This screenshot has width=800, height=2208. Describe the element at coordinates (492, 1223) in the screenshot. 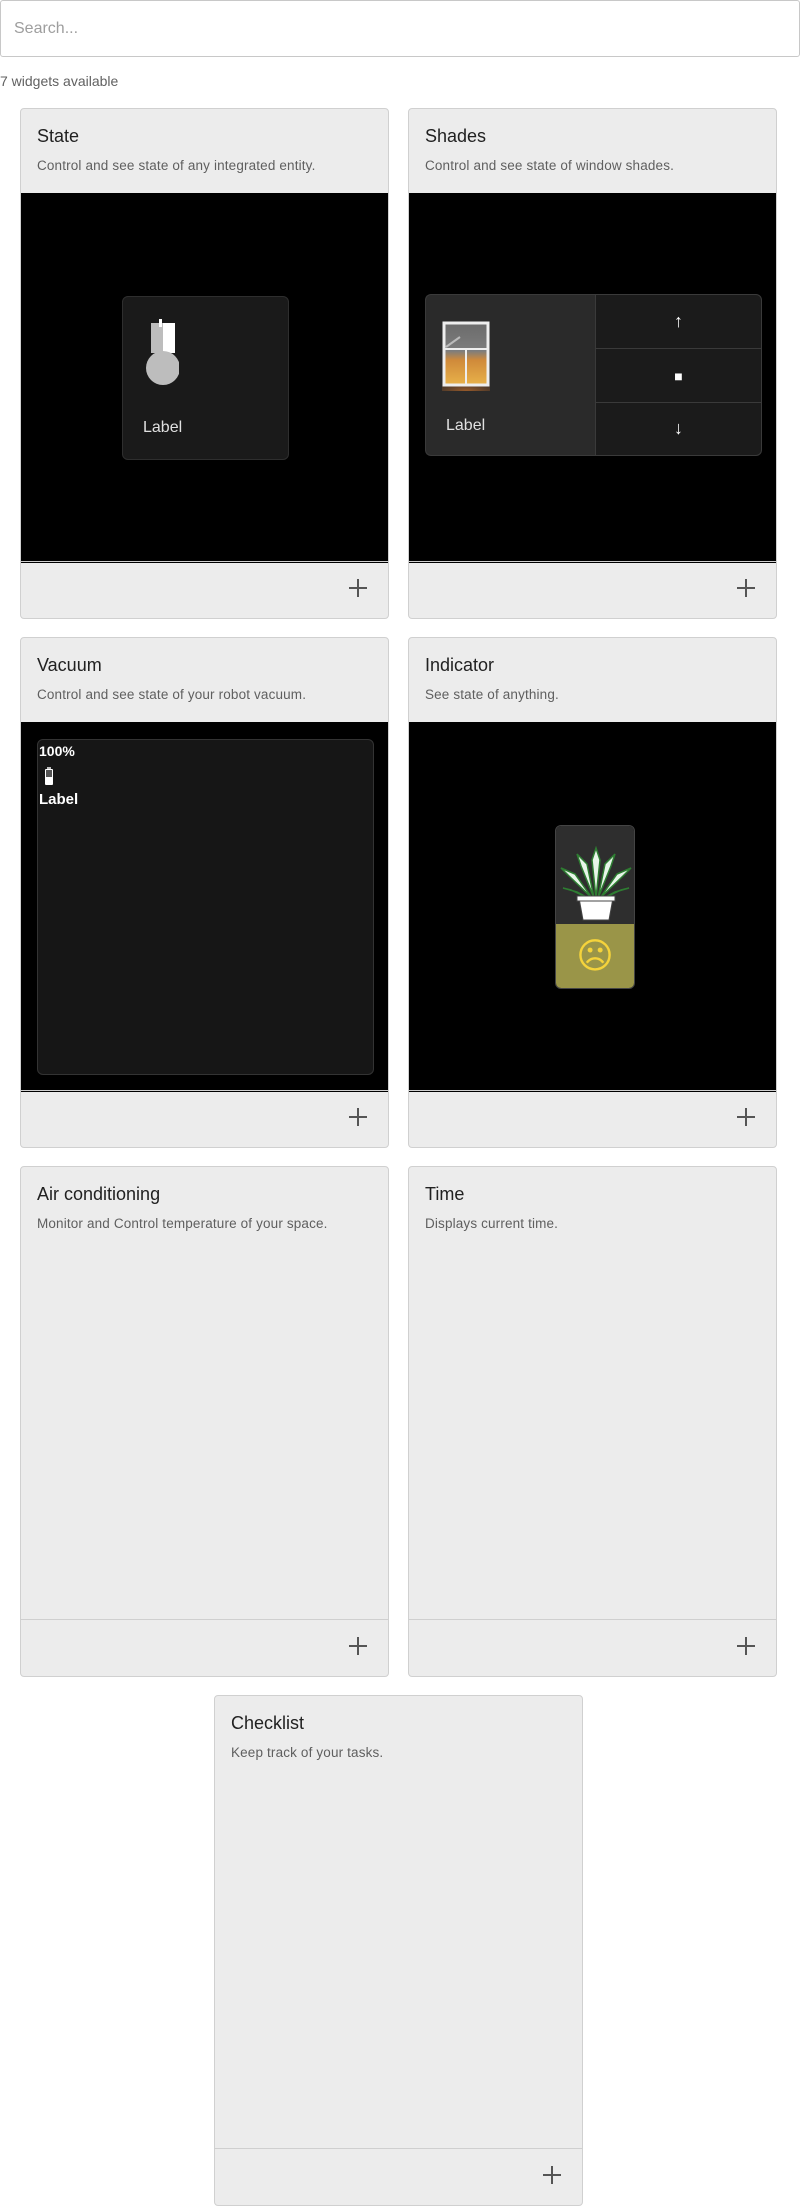

I see `card-description: Displays current time.` at that location.